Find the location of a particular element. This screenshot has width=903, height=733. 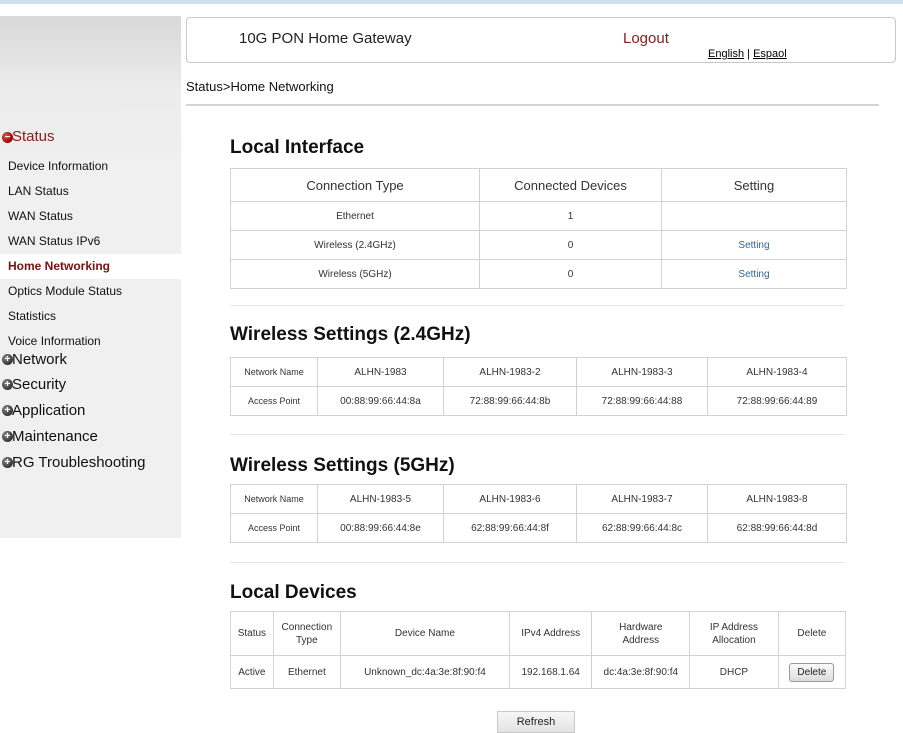

network-name-cell: ALHN-1983 is located at coordinates (380, 372).